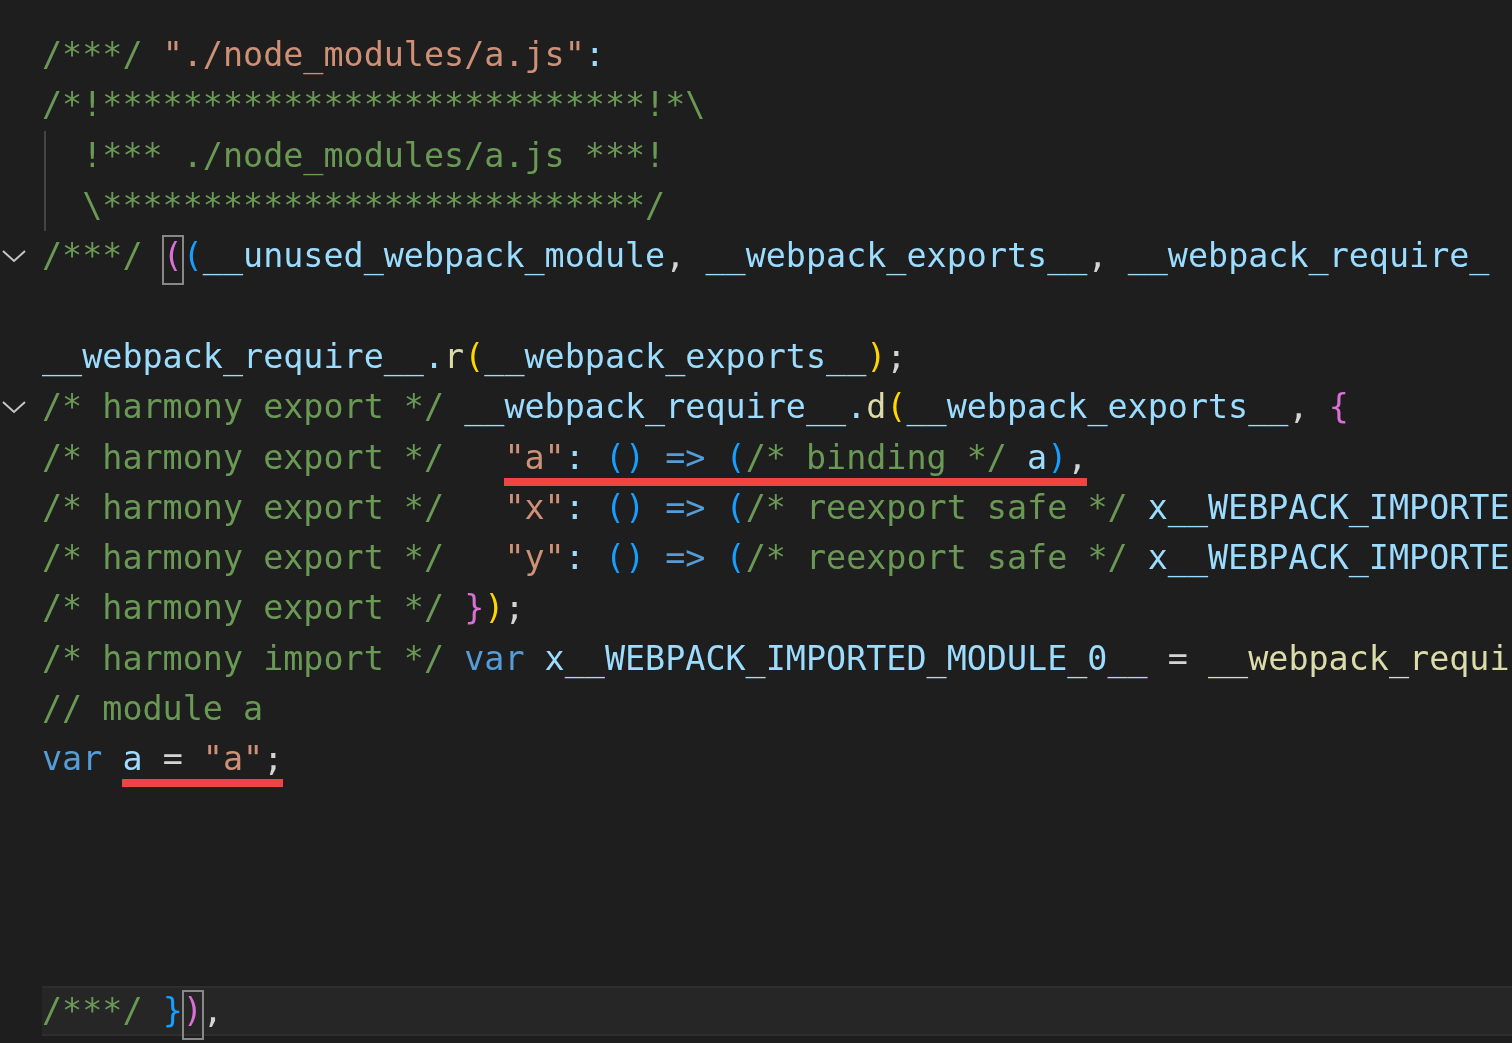  I want to click on code-line: /* harmony export */ "a": () => (/* binding */ a),, so click(777, 457).